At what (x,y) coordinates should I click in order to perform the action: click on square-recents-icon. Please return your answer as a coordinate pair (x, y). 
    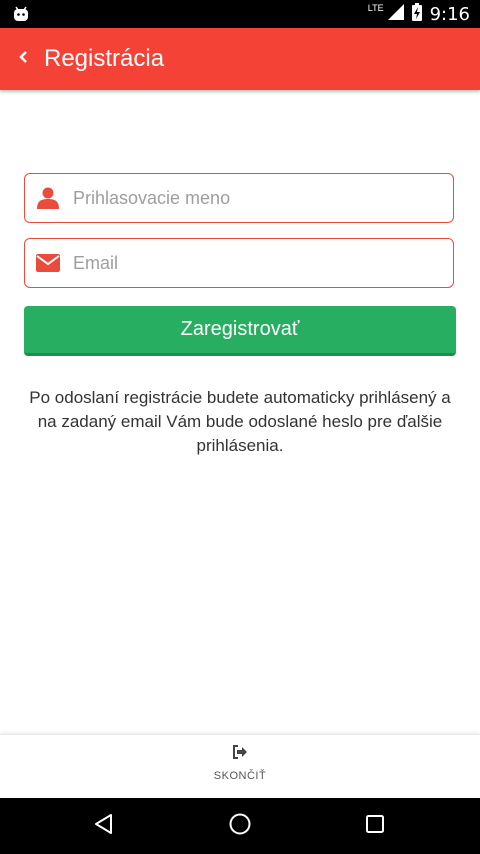
    Looking at the image, I should click on (375, 826).